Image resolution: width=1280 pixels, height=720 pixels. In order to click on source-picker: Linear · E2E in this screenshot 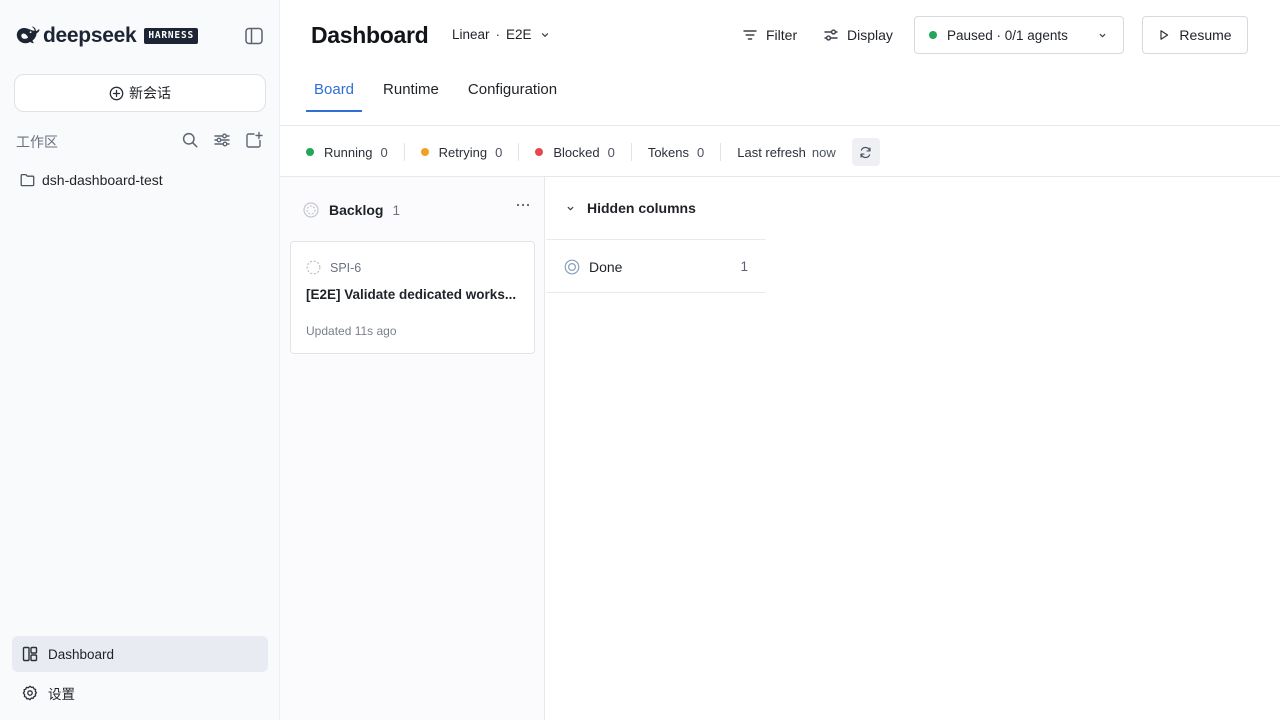, I will do `click(501, 34)`.